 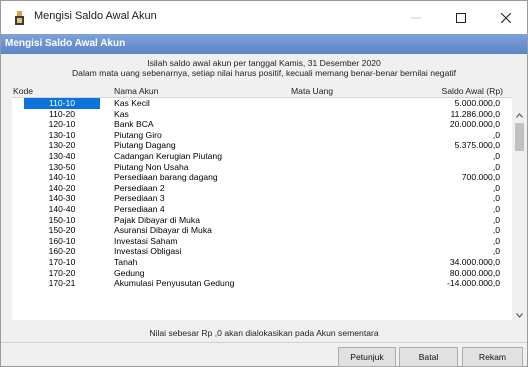 What do you see at coordinates (139, 198) in the screenshot?
I see `cell-nama-akun: Persediaan 3` at bounding box center [139, 198].